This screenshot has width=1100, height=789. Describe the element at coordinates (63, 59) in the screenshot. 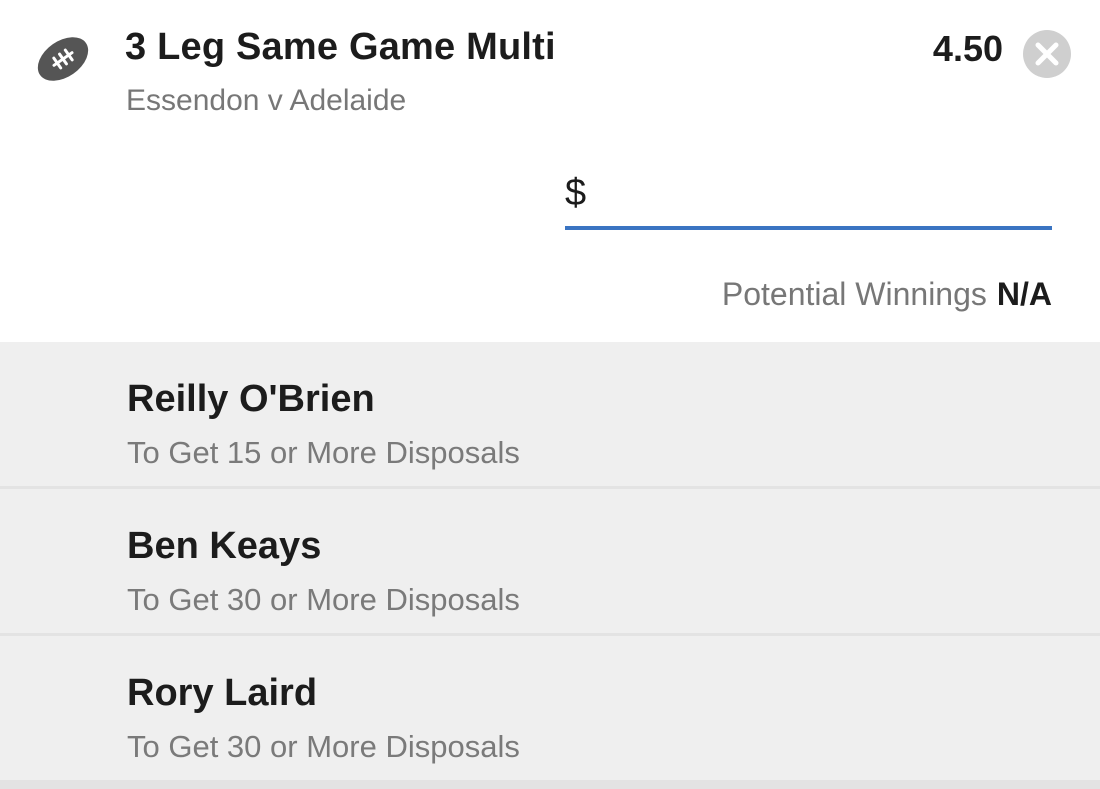

I see `football-icon` at that location.